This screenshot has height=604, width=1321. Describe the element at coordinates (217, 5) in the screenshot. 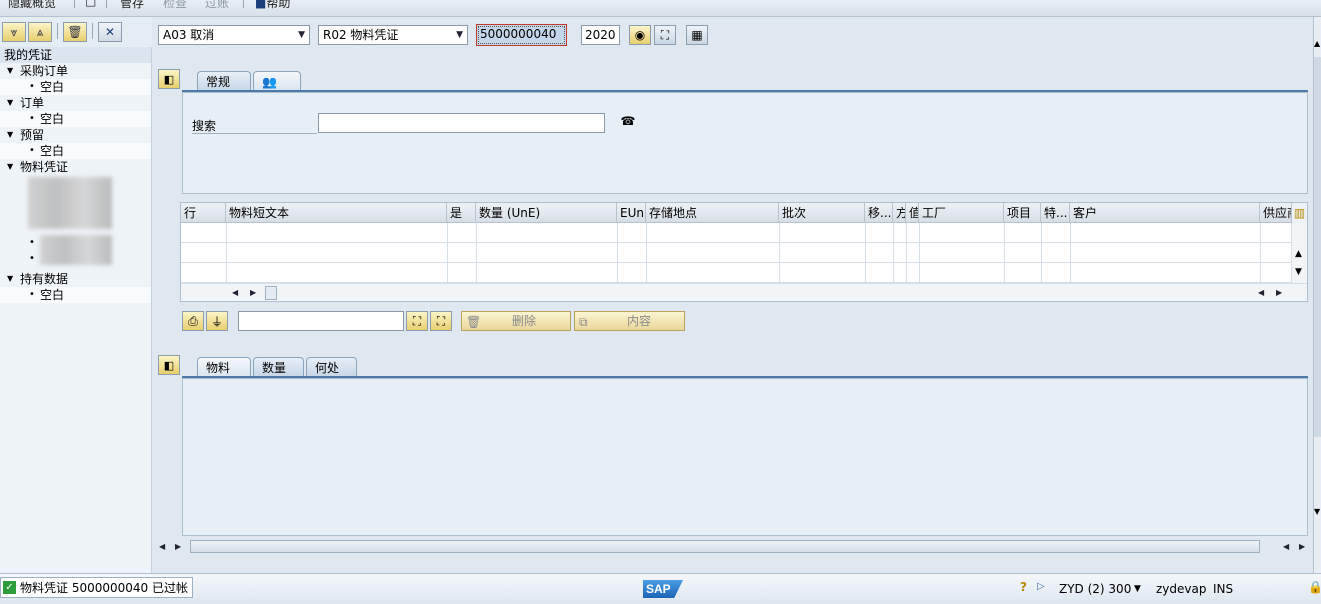

I see `menu-post: 过账` at that location.